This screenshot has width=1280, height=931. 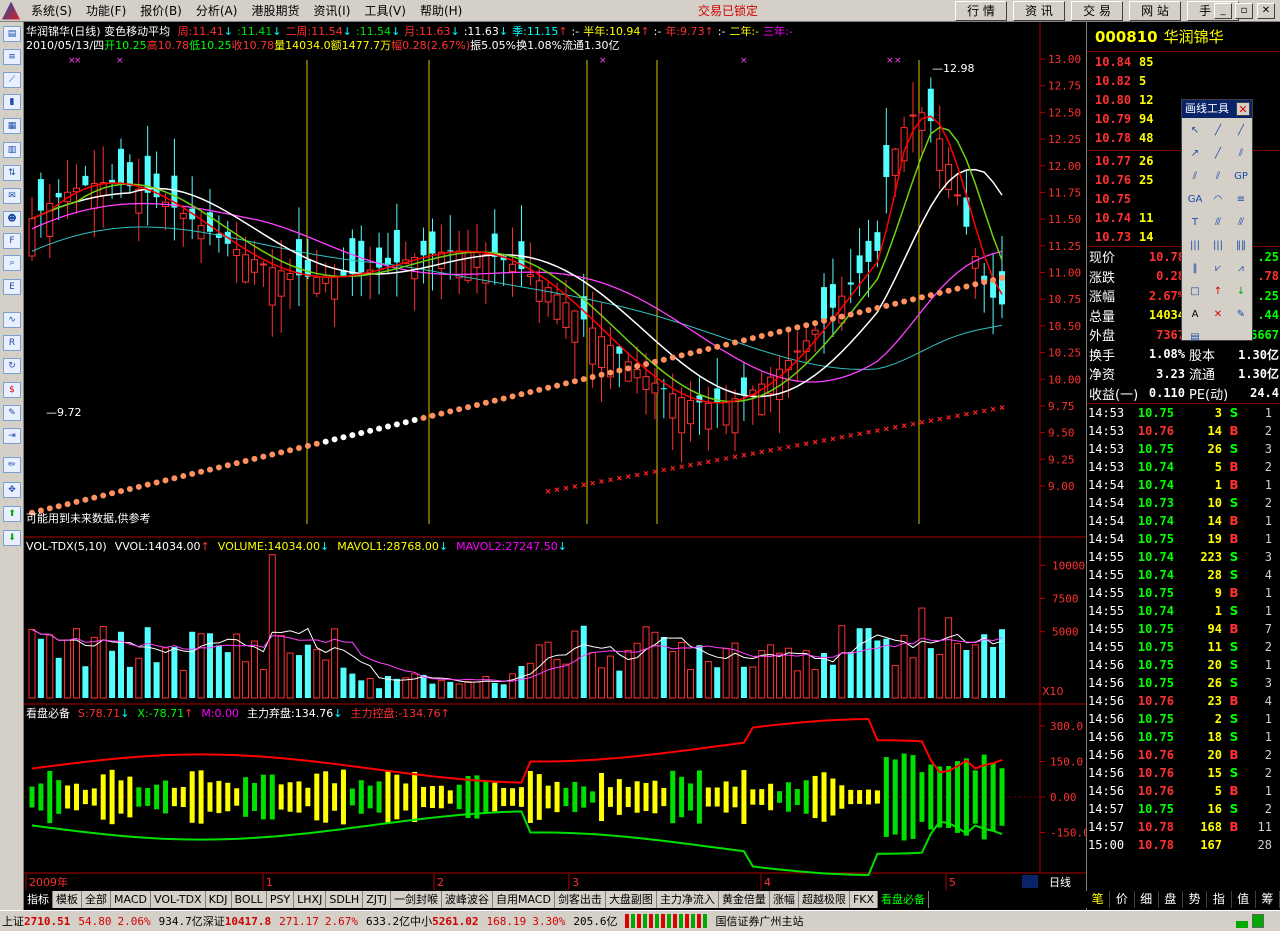 I want to click on etf-icon: E, so click(x=12, y=287).